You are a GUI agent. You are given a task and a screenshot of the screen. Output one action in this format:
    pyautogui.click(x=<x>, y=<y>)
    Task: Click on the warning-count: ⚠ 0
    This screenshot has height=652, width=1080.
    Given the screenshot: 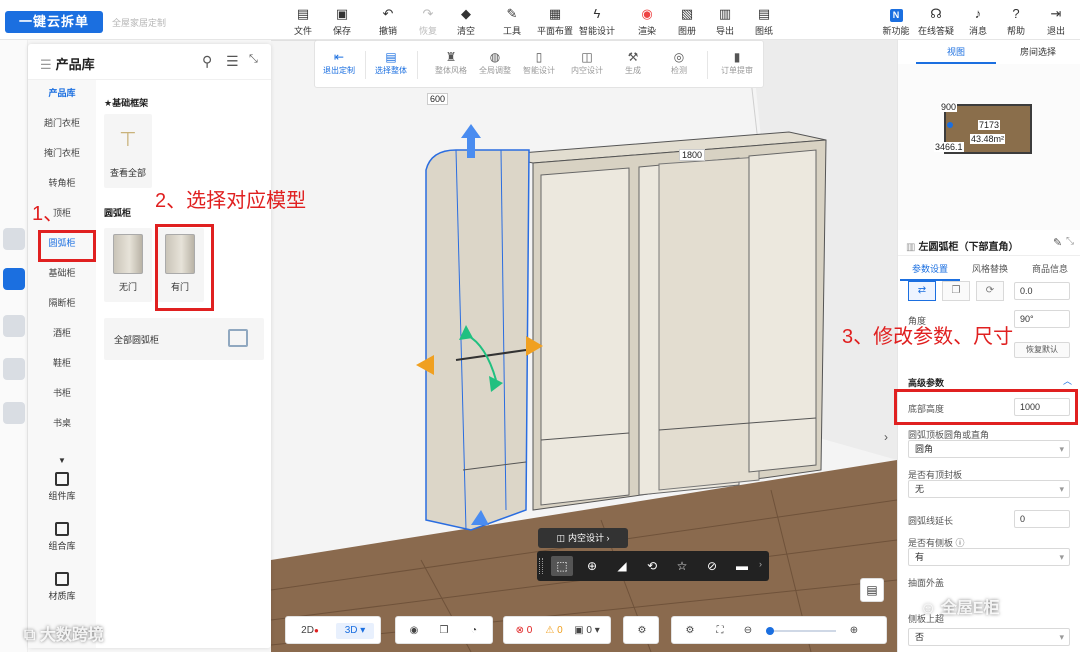 What is the action you would take?
    pyautogui.click(x=554, y=631)
    